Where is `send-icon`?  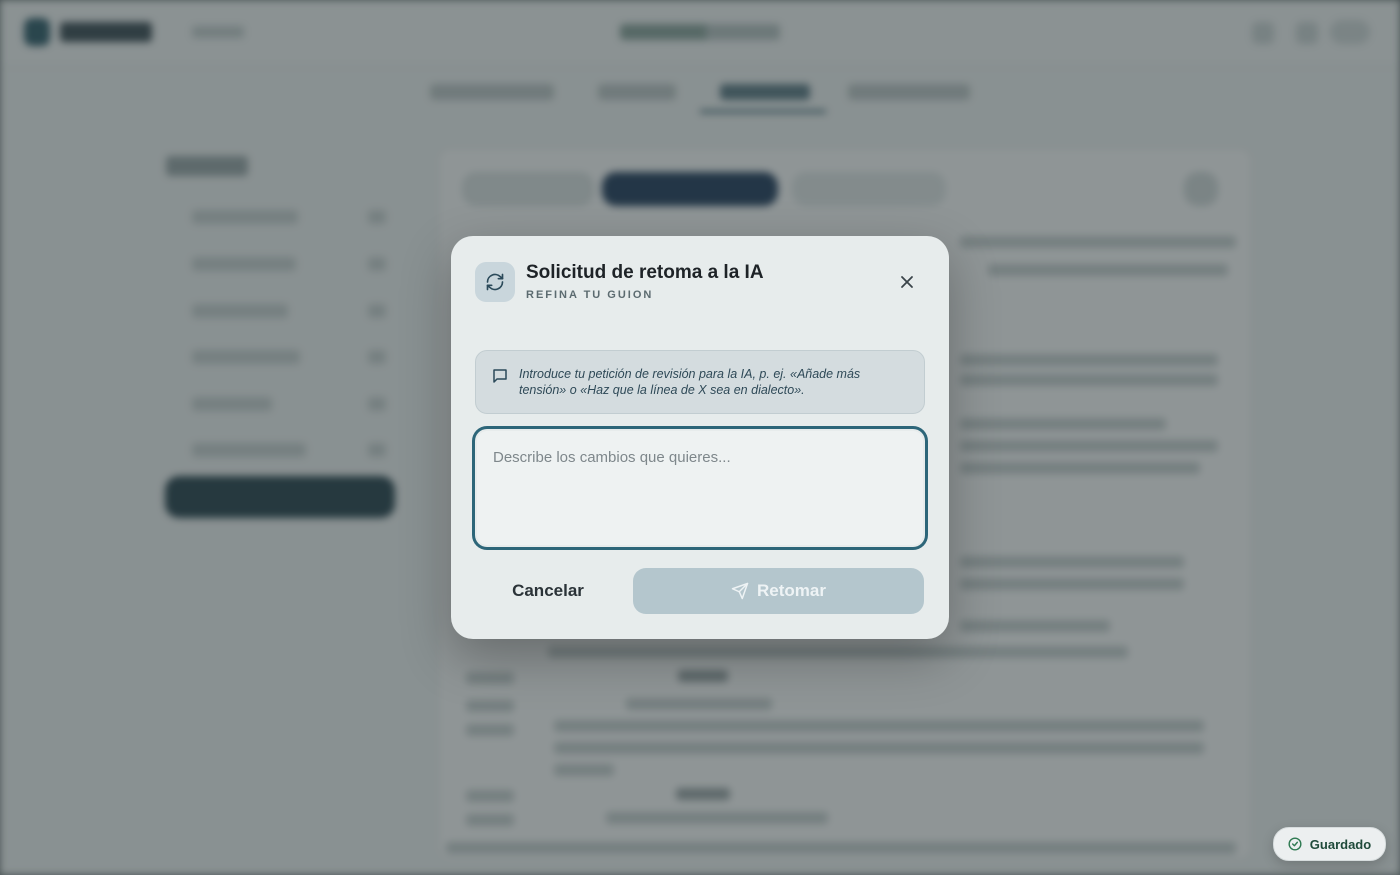
send-icon is located at coordinates (740, 591).